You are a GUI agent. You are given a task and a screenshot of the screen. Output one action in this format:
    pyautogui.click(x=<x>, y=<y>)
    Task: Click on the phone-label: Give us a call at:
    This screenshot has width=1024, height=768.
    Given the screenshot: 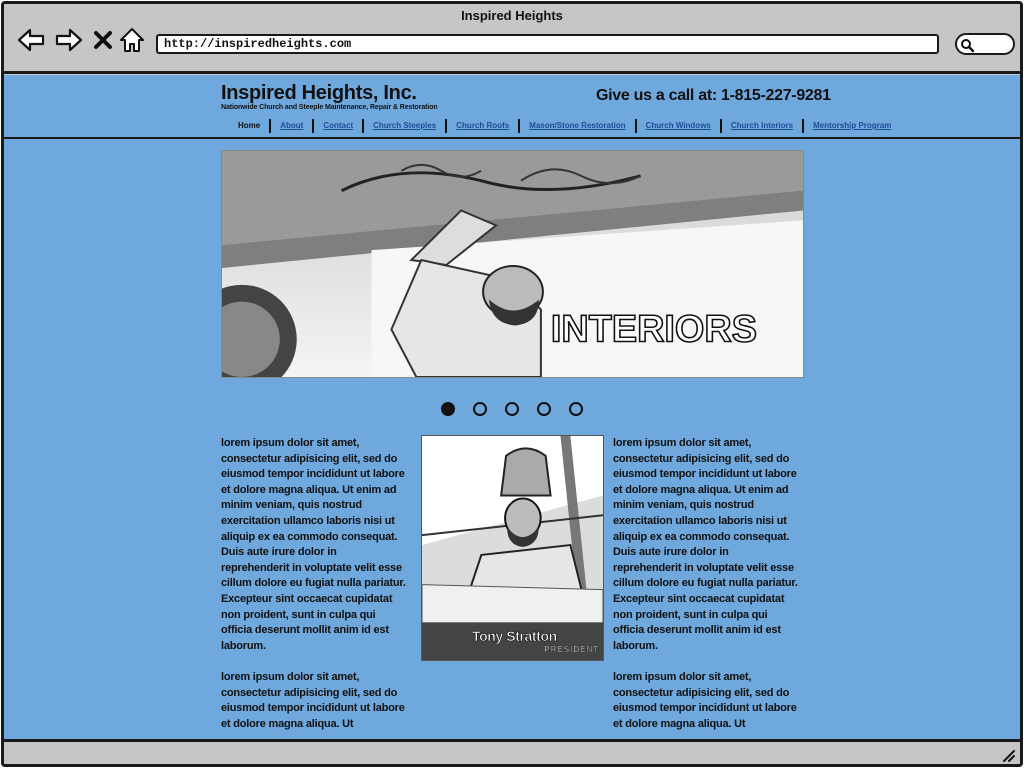 What is the action you would take?
    pyautogui.click(x=656, y=95)
    